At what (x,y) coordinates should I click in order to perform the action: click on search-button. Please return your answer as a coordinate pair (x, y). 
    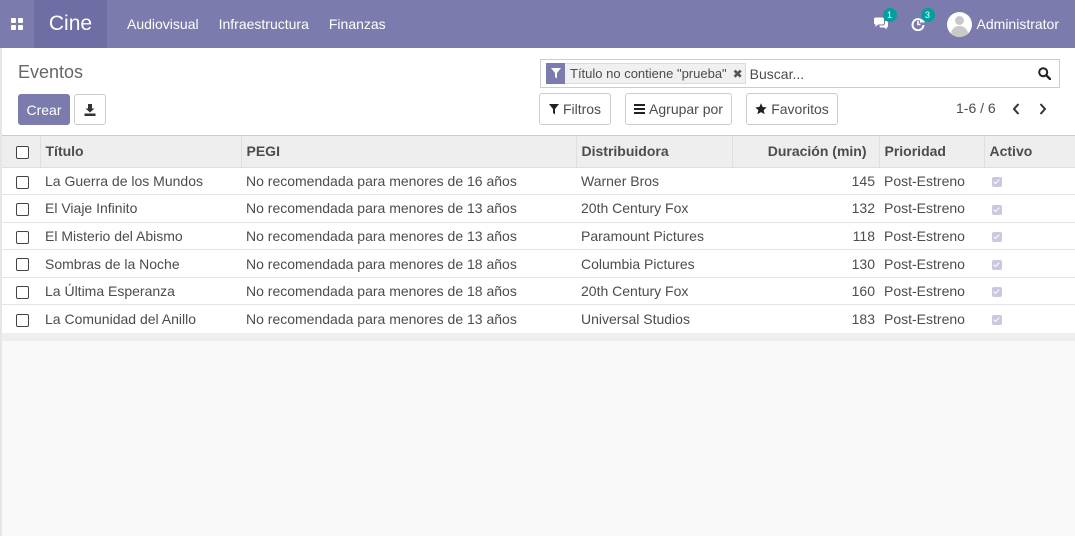
    Looking at the image, I should click on (1044, 74).